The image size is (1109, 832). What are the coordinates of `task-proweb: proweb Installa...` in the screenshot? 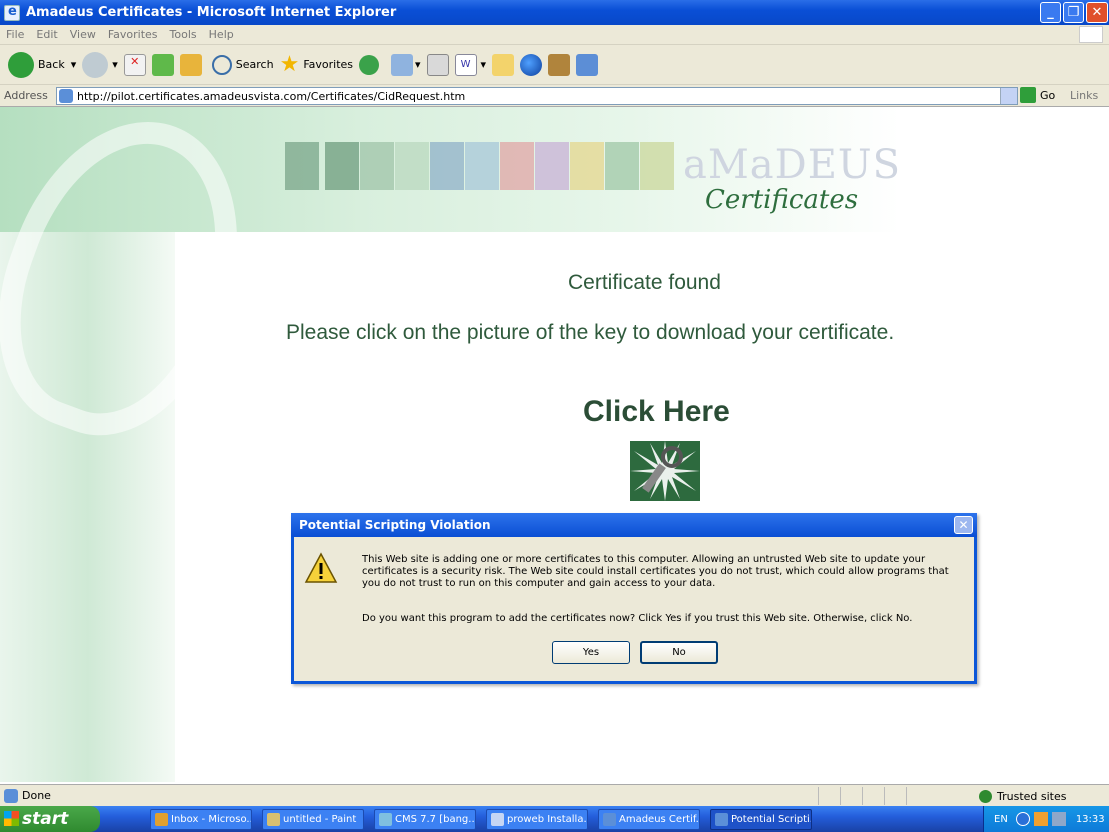 It's located at (537, 819).